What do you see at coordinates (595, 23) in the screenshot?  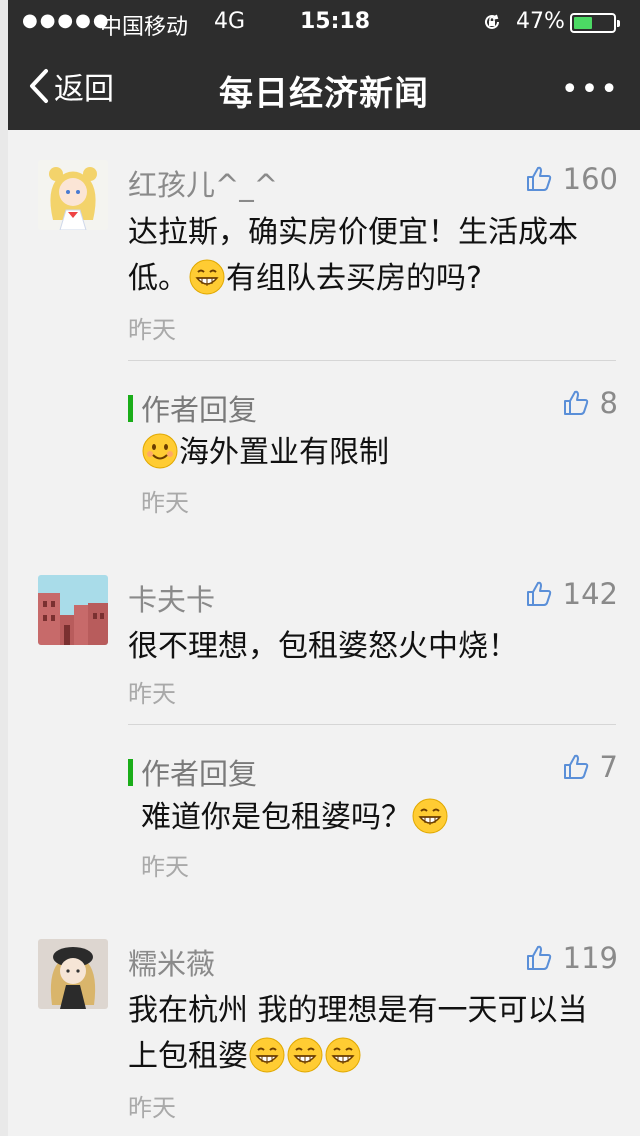 I see `battery-icon` at bounding box center [595, 23].